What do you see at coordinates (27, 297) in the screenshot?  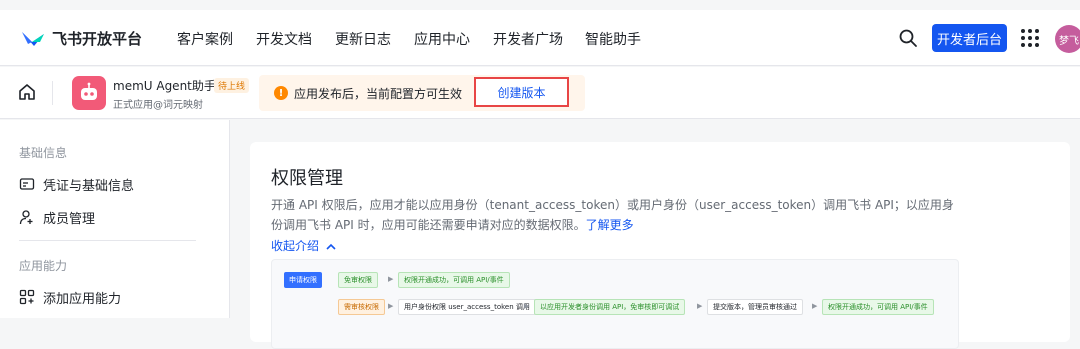 I see `grid-add-icon` at bounding box center [27, 297].